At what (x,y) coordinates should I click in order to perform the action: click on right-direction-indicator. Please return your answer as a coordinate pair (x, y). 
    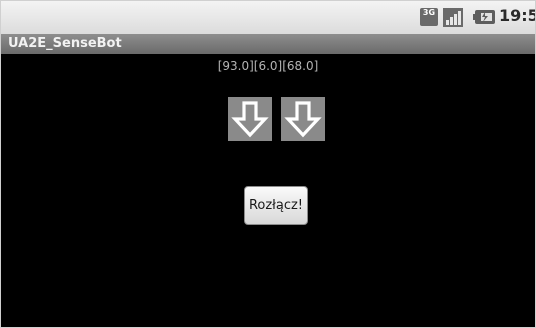
    Looking at the image, I should click on (303, 119).